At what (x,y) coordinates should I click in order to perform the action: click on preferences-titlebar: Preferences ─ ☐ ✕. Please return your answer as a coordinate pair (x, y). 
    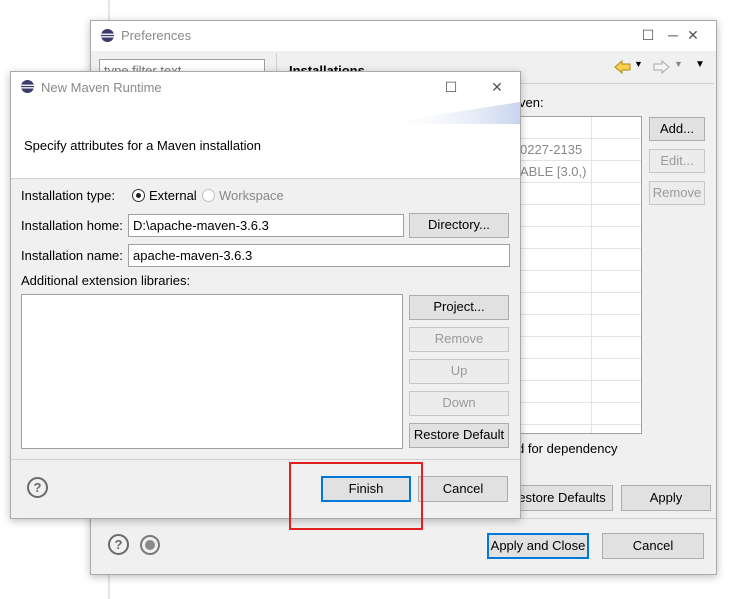
    Looking at the image, I should click on (403, 36).